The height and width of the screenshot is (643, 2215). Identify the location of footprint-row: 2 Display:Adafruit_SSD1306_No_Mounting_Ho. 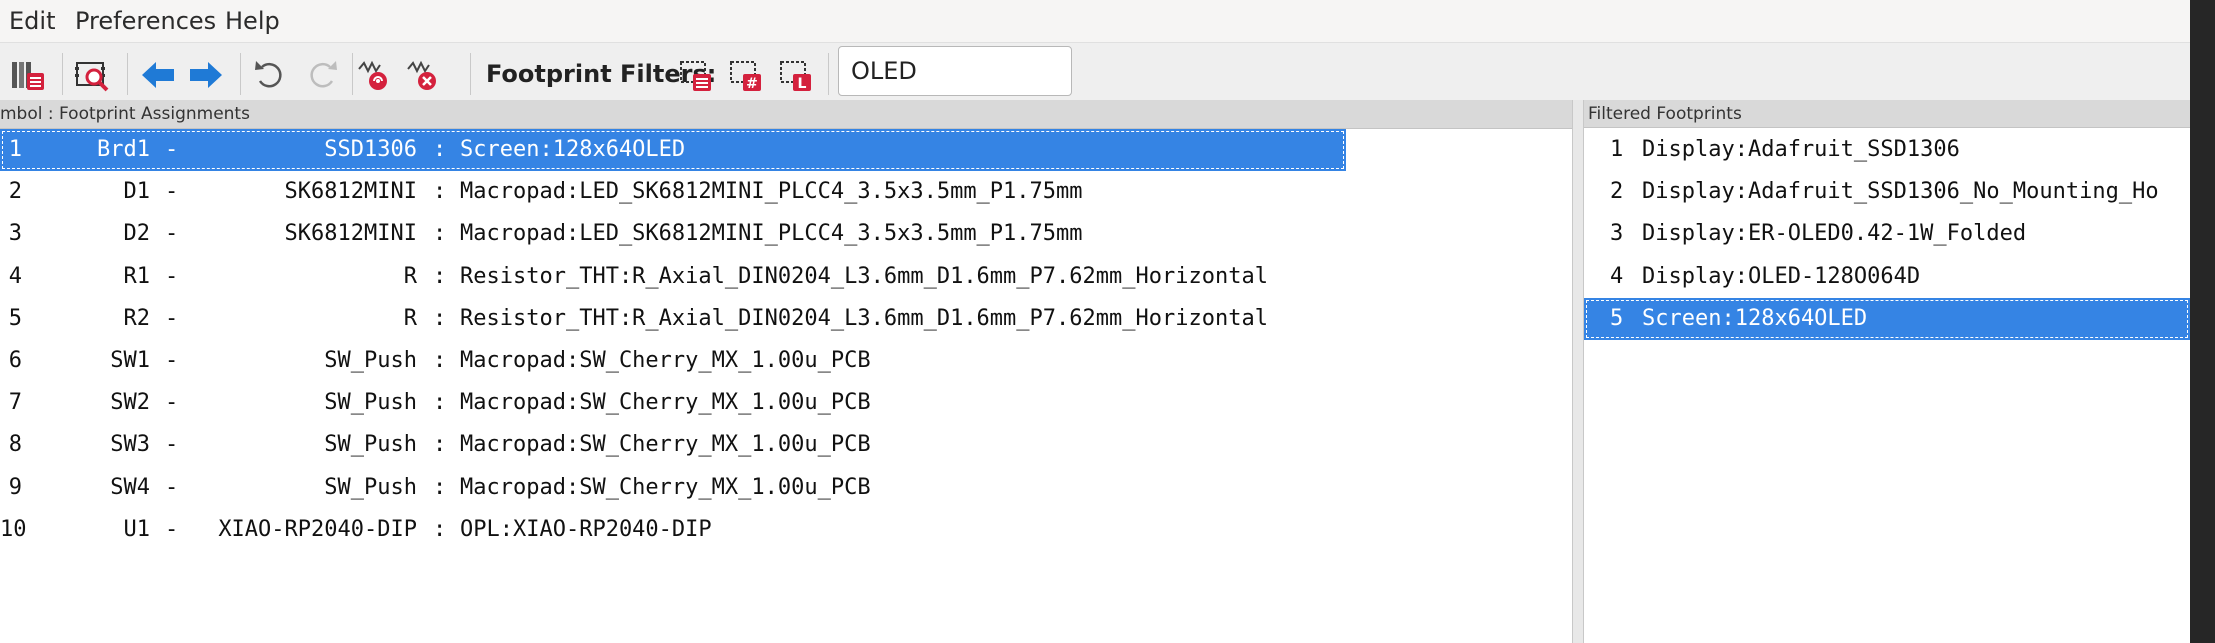
(1887, 192).